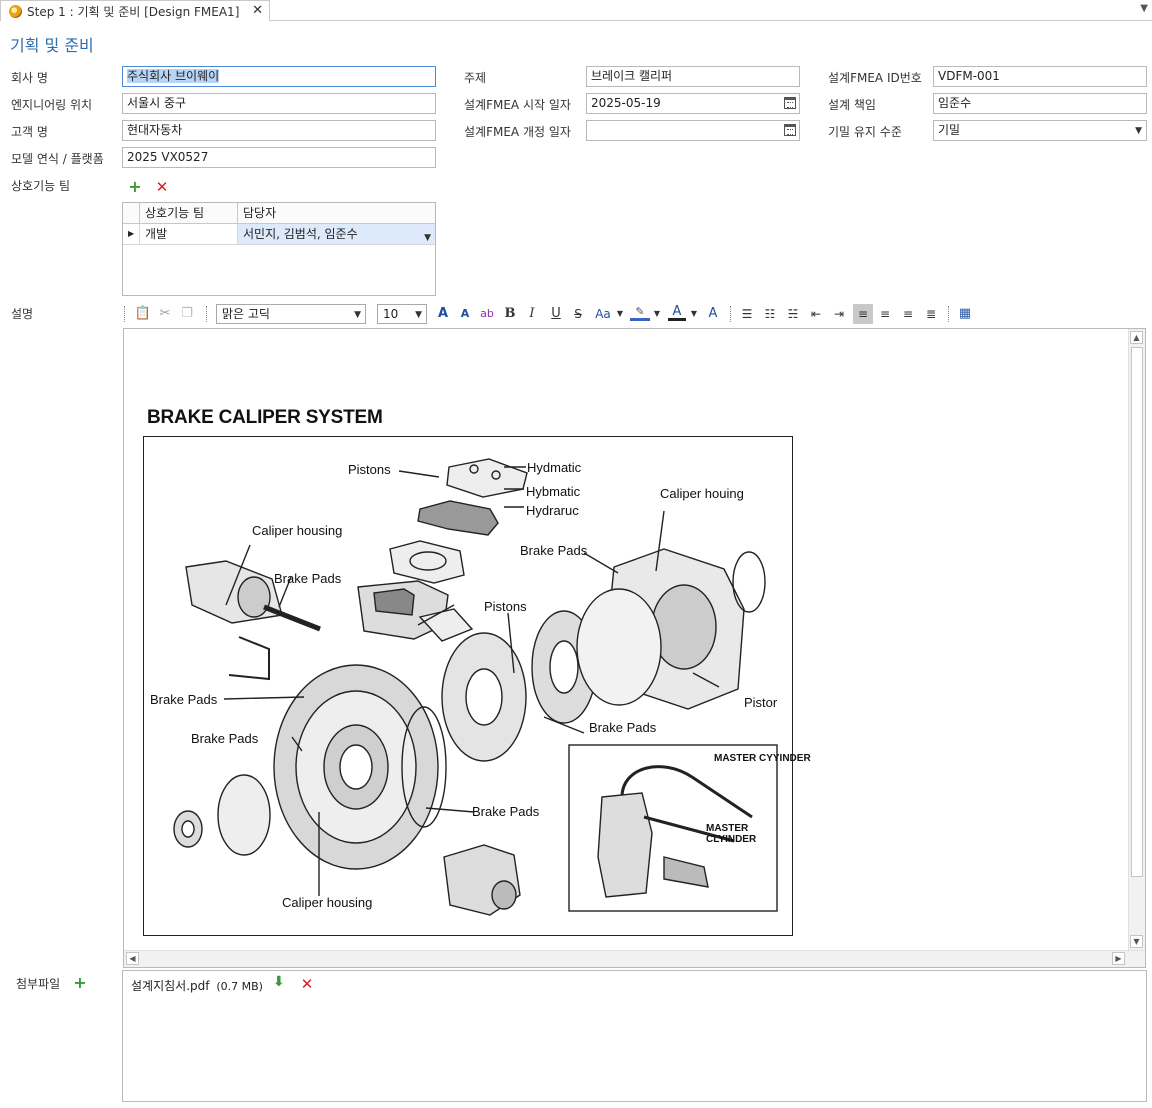  I want to click on vertical-scrollbar: ▲ ▼, so click(1136, 639).